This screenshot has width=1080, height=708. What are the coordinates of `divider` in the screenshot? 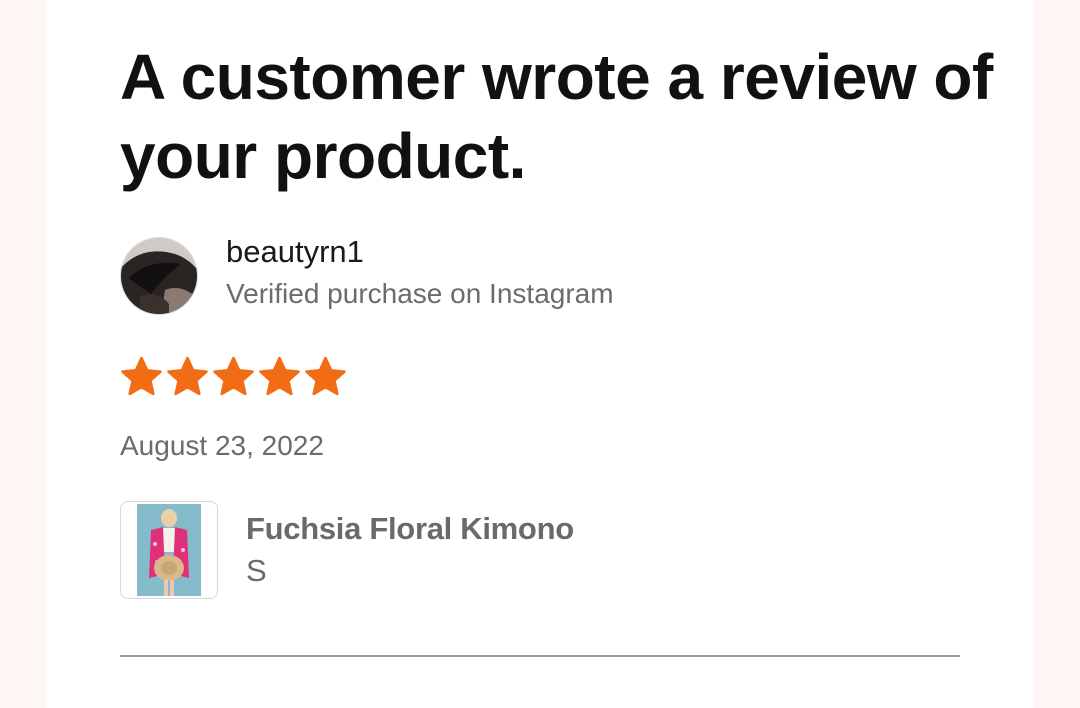 It's located at (540, 656).